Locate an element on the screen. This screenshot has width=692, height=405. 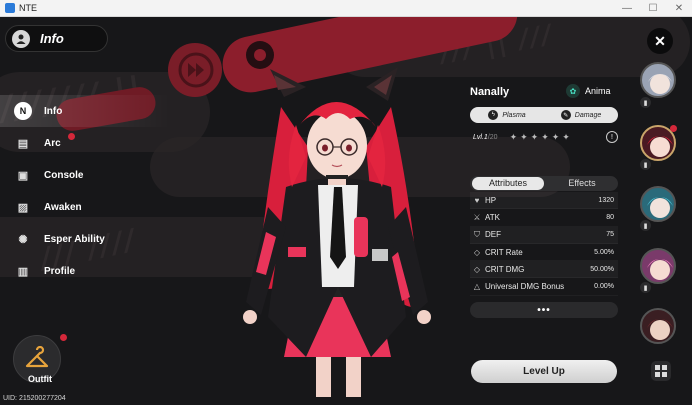
nav-item-console: ▣ Console is located at coordinates (85, 175).